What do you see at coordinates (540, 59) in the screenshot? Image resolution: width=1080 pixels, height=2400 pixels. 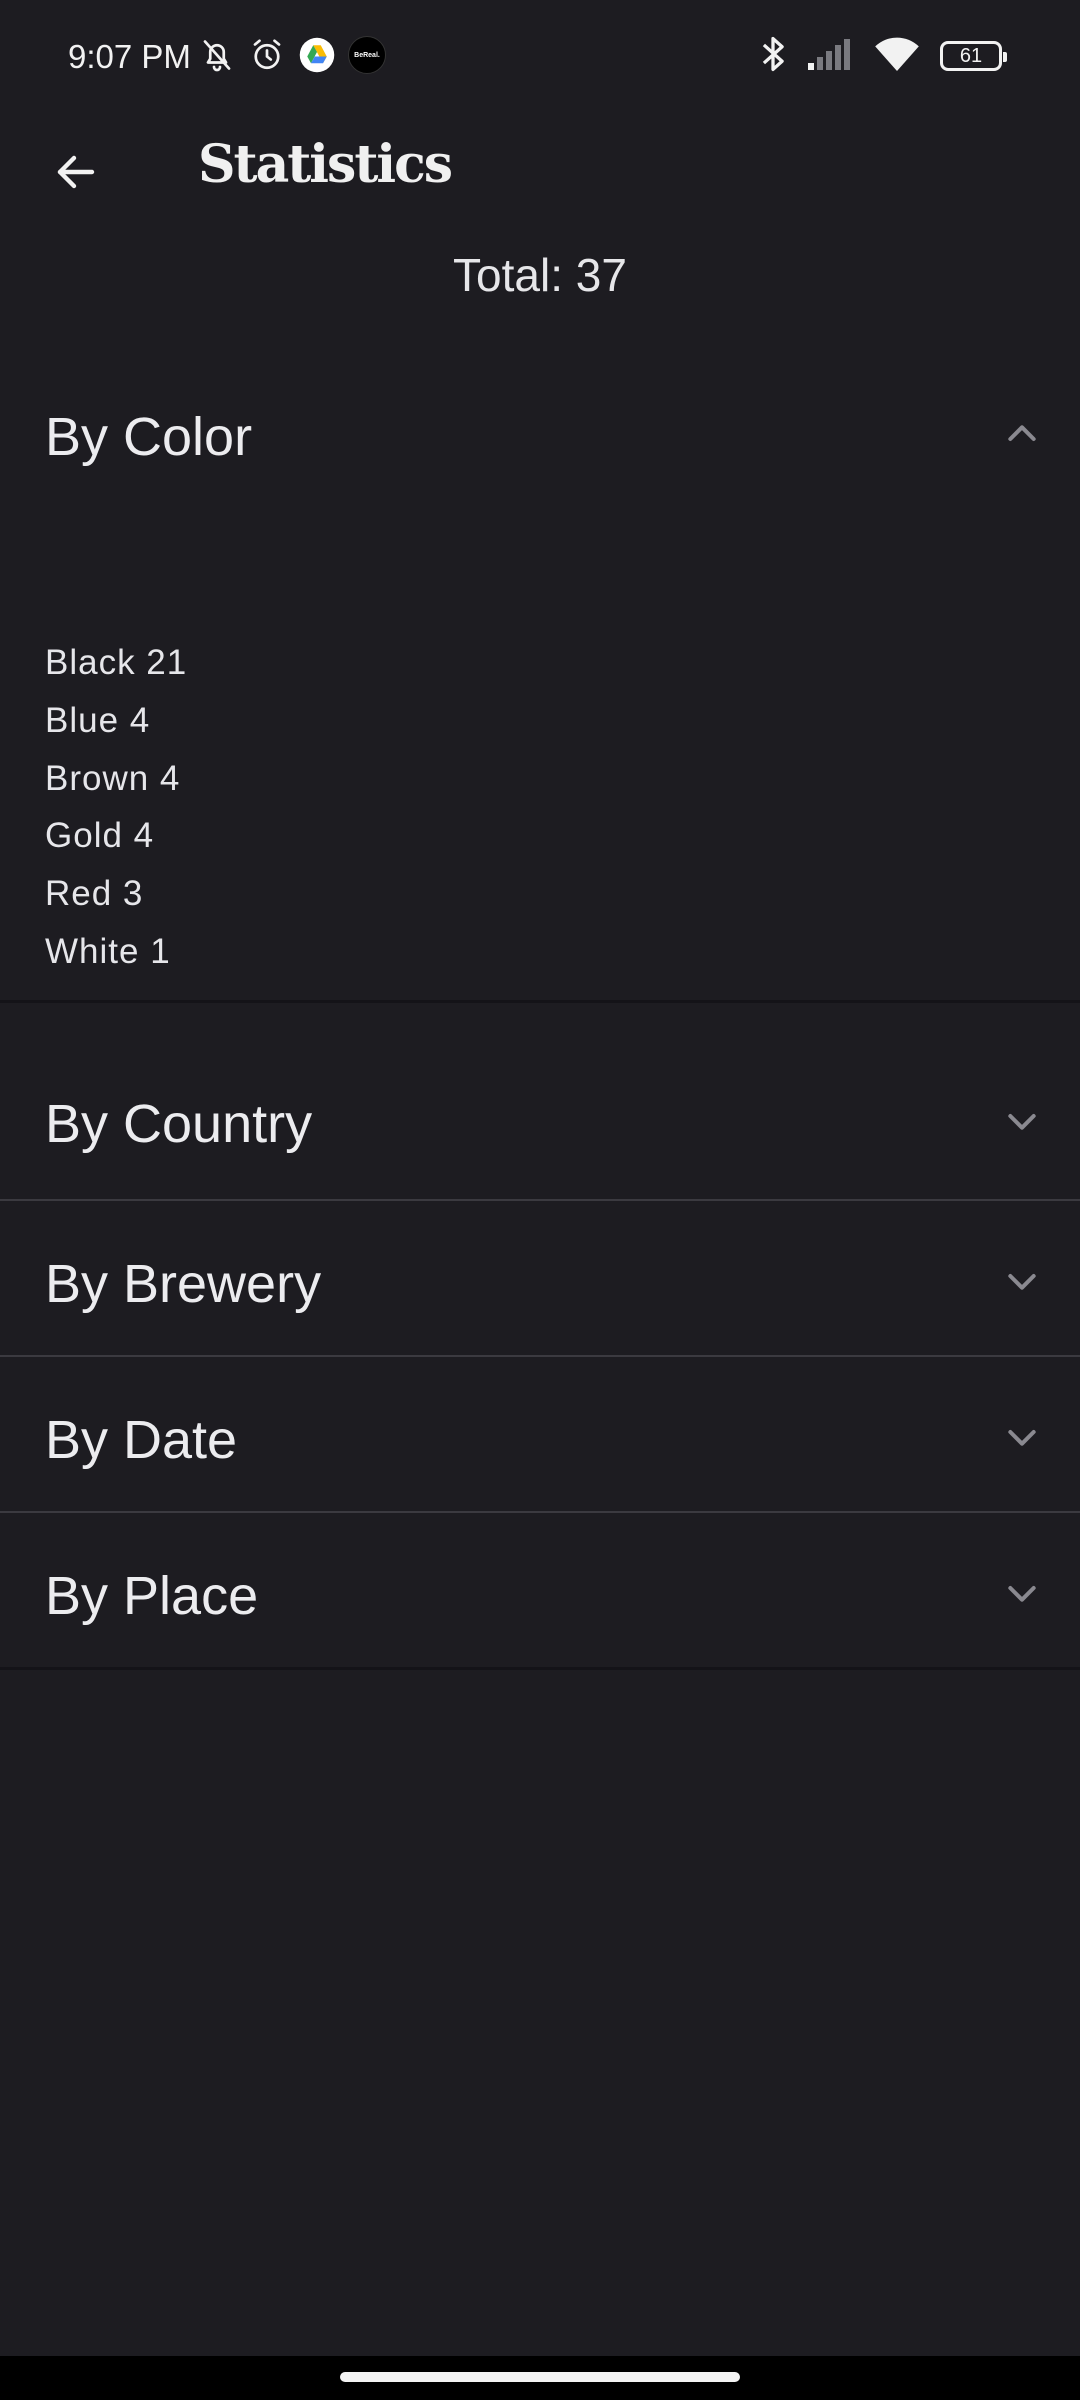 I see `status-bar: 9:07 PM BeReal. 61` at bounding box center [540, 59].